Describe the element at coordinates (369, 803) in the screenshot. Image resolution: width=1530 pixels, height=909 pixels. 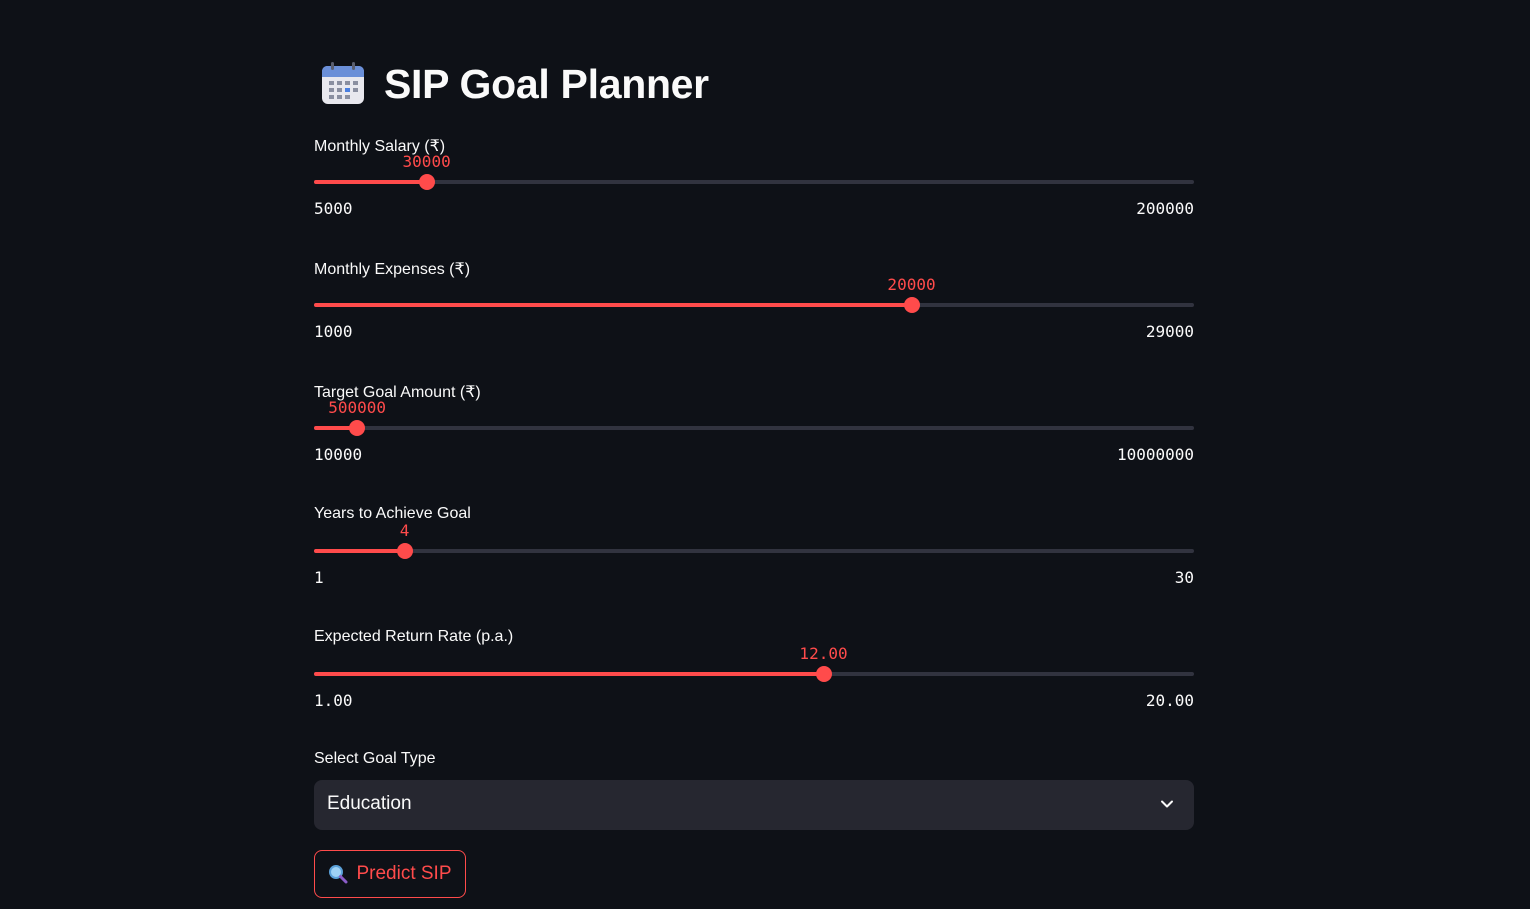
I see `goal-type-selected: Education` at that location.